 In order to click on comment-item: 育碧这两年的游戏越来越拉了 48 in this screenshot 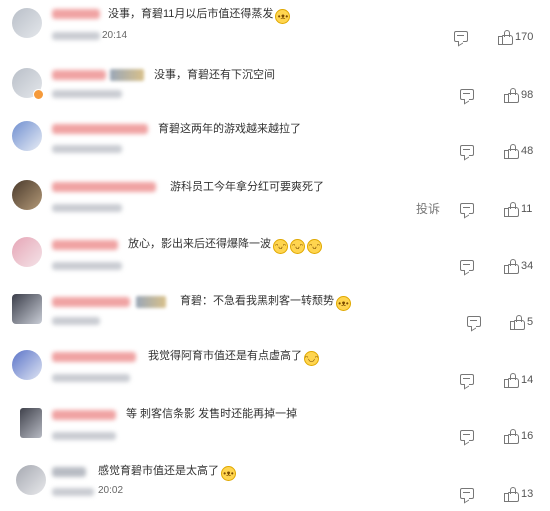, I will do `click(275, 143)`.